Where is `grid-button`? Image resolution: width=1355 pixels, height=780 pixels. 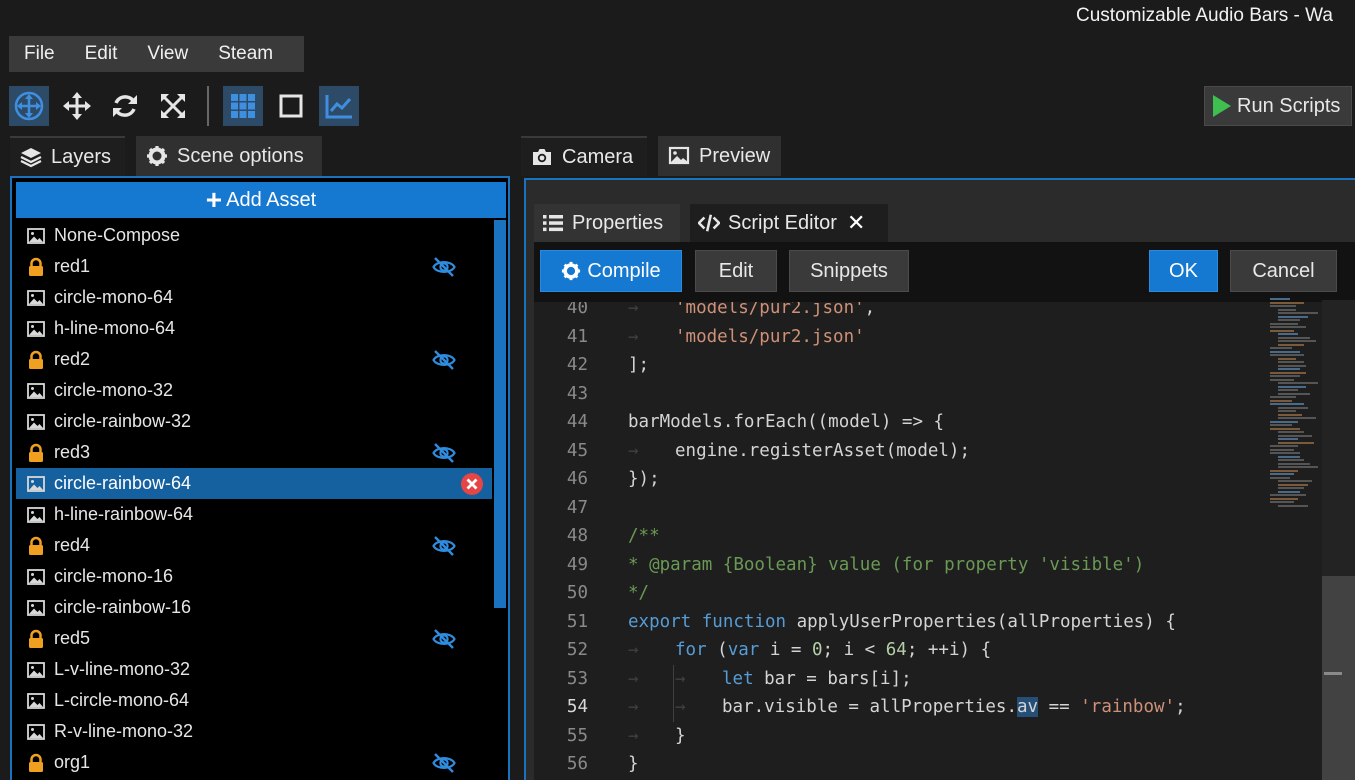 grid-button is located at coordinates (243, 106).